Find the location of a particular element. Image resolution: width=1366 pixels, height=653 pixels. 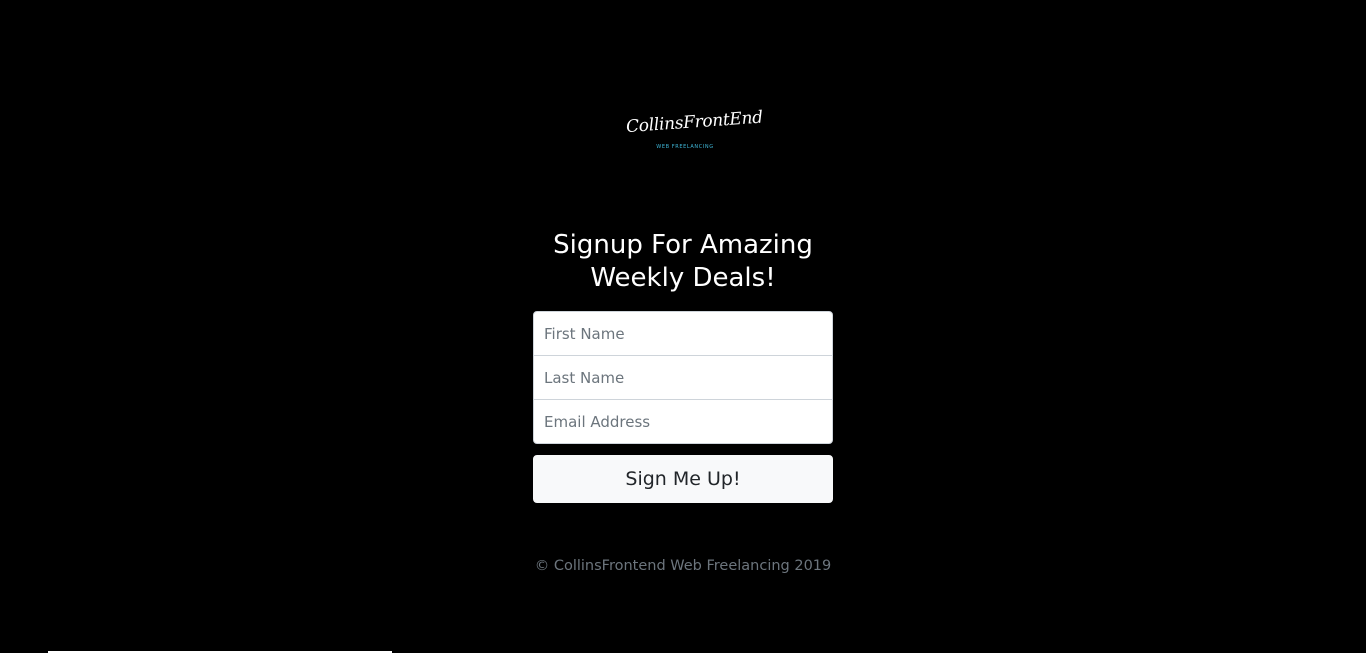

last-name-input is located at coordinates (683, 377).